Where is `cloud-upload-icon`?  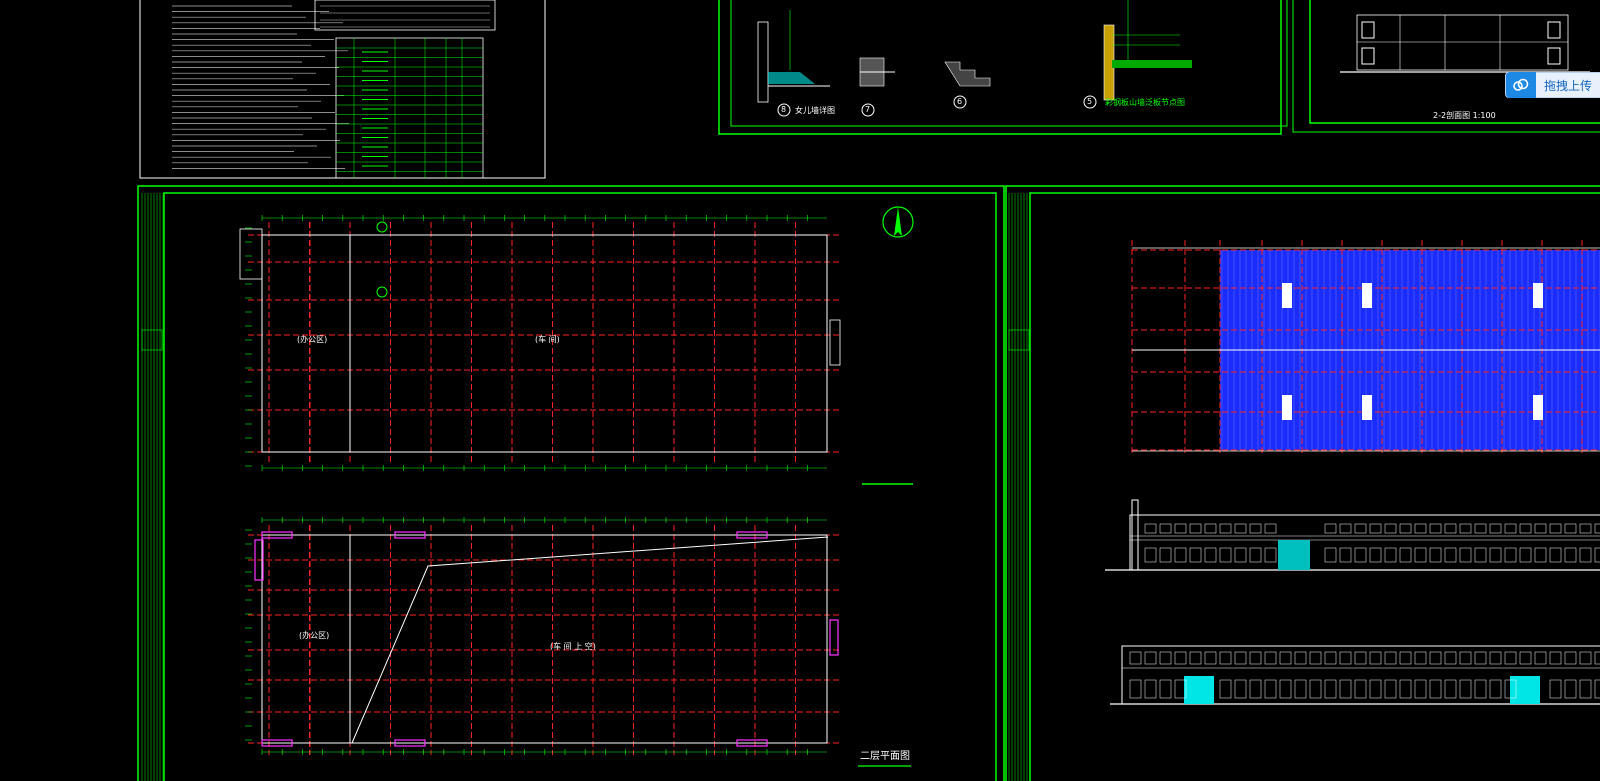 cloud-upload-icon is located at coordinates (1521, 85).